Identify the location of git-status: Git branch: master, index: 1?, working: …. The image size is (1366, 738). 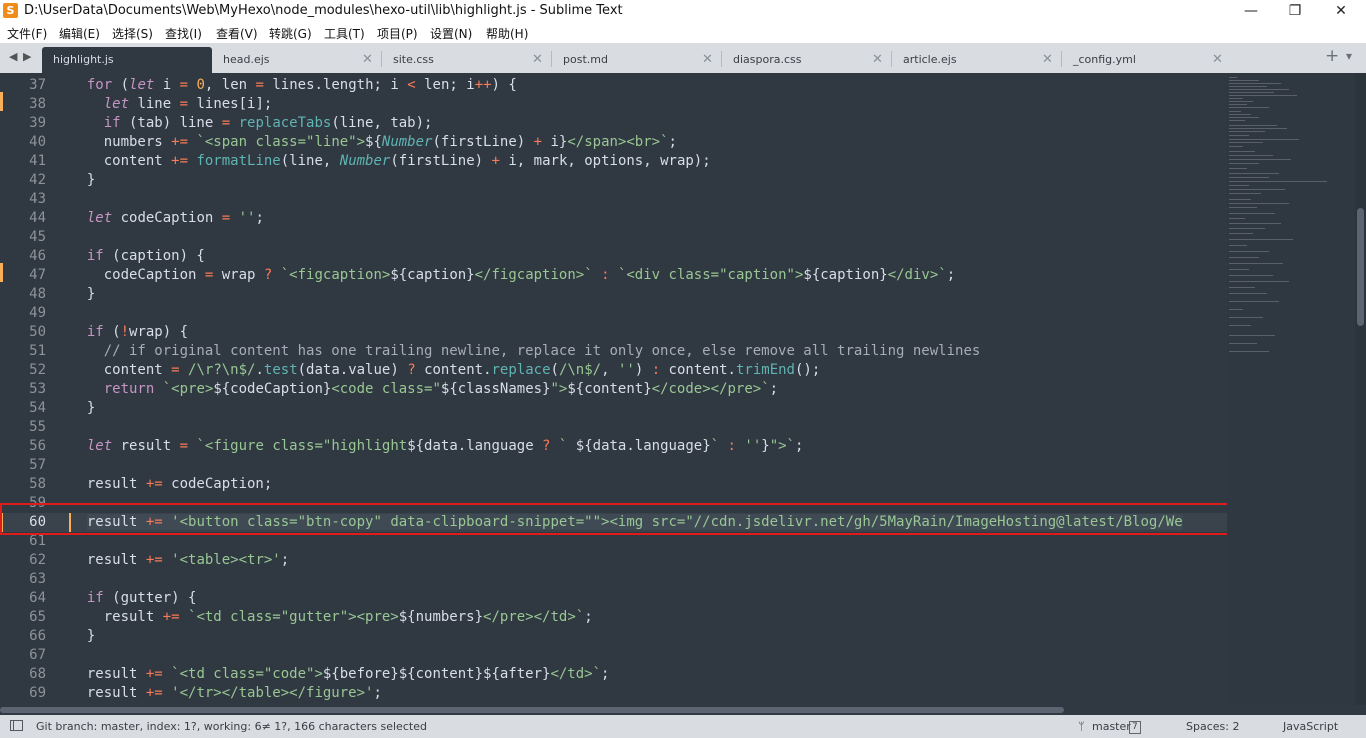
(231, 726).